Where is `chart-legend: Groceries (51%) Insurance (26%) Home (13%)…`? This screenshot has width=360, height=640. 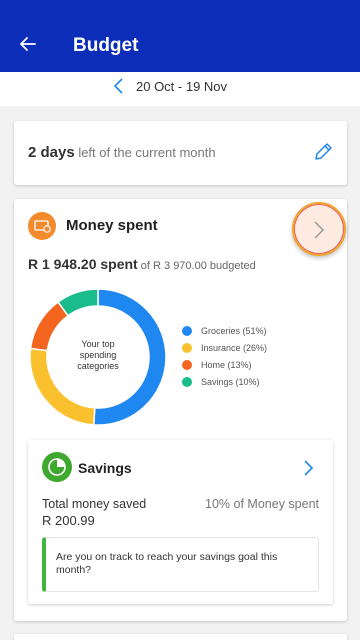 chart-legend: Groceries (51%) Insurance (26%) Home (13%)… is located at coordinates (224, 360).